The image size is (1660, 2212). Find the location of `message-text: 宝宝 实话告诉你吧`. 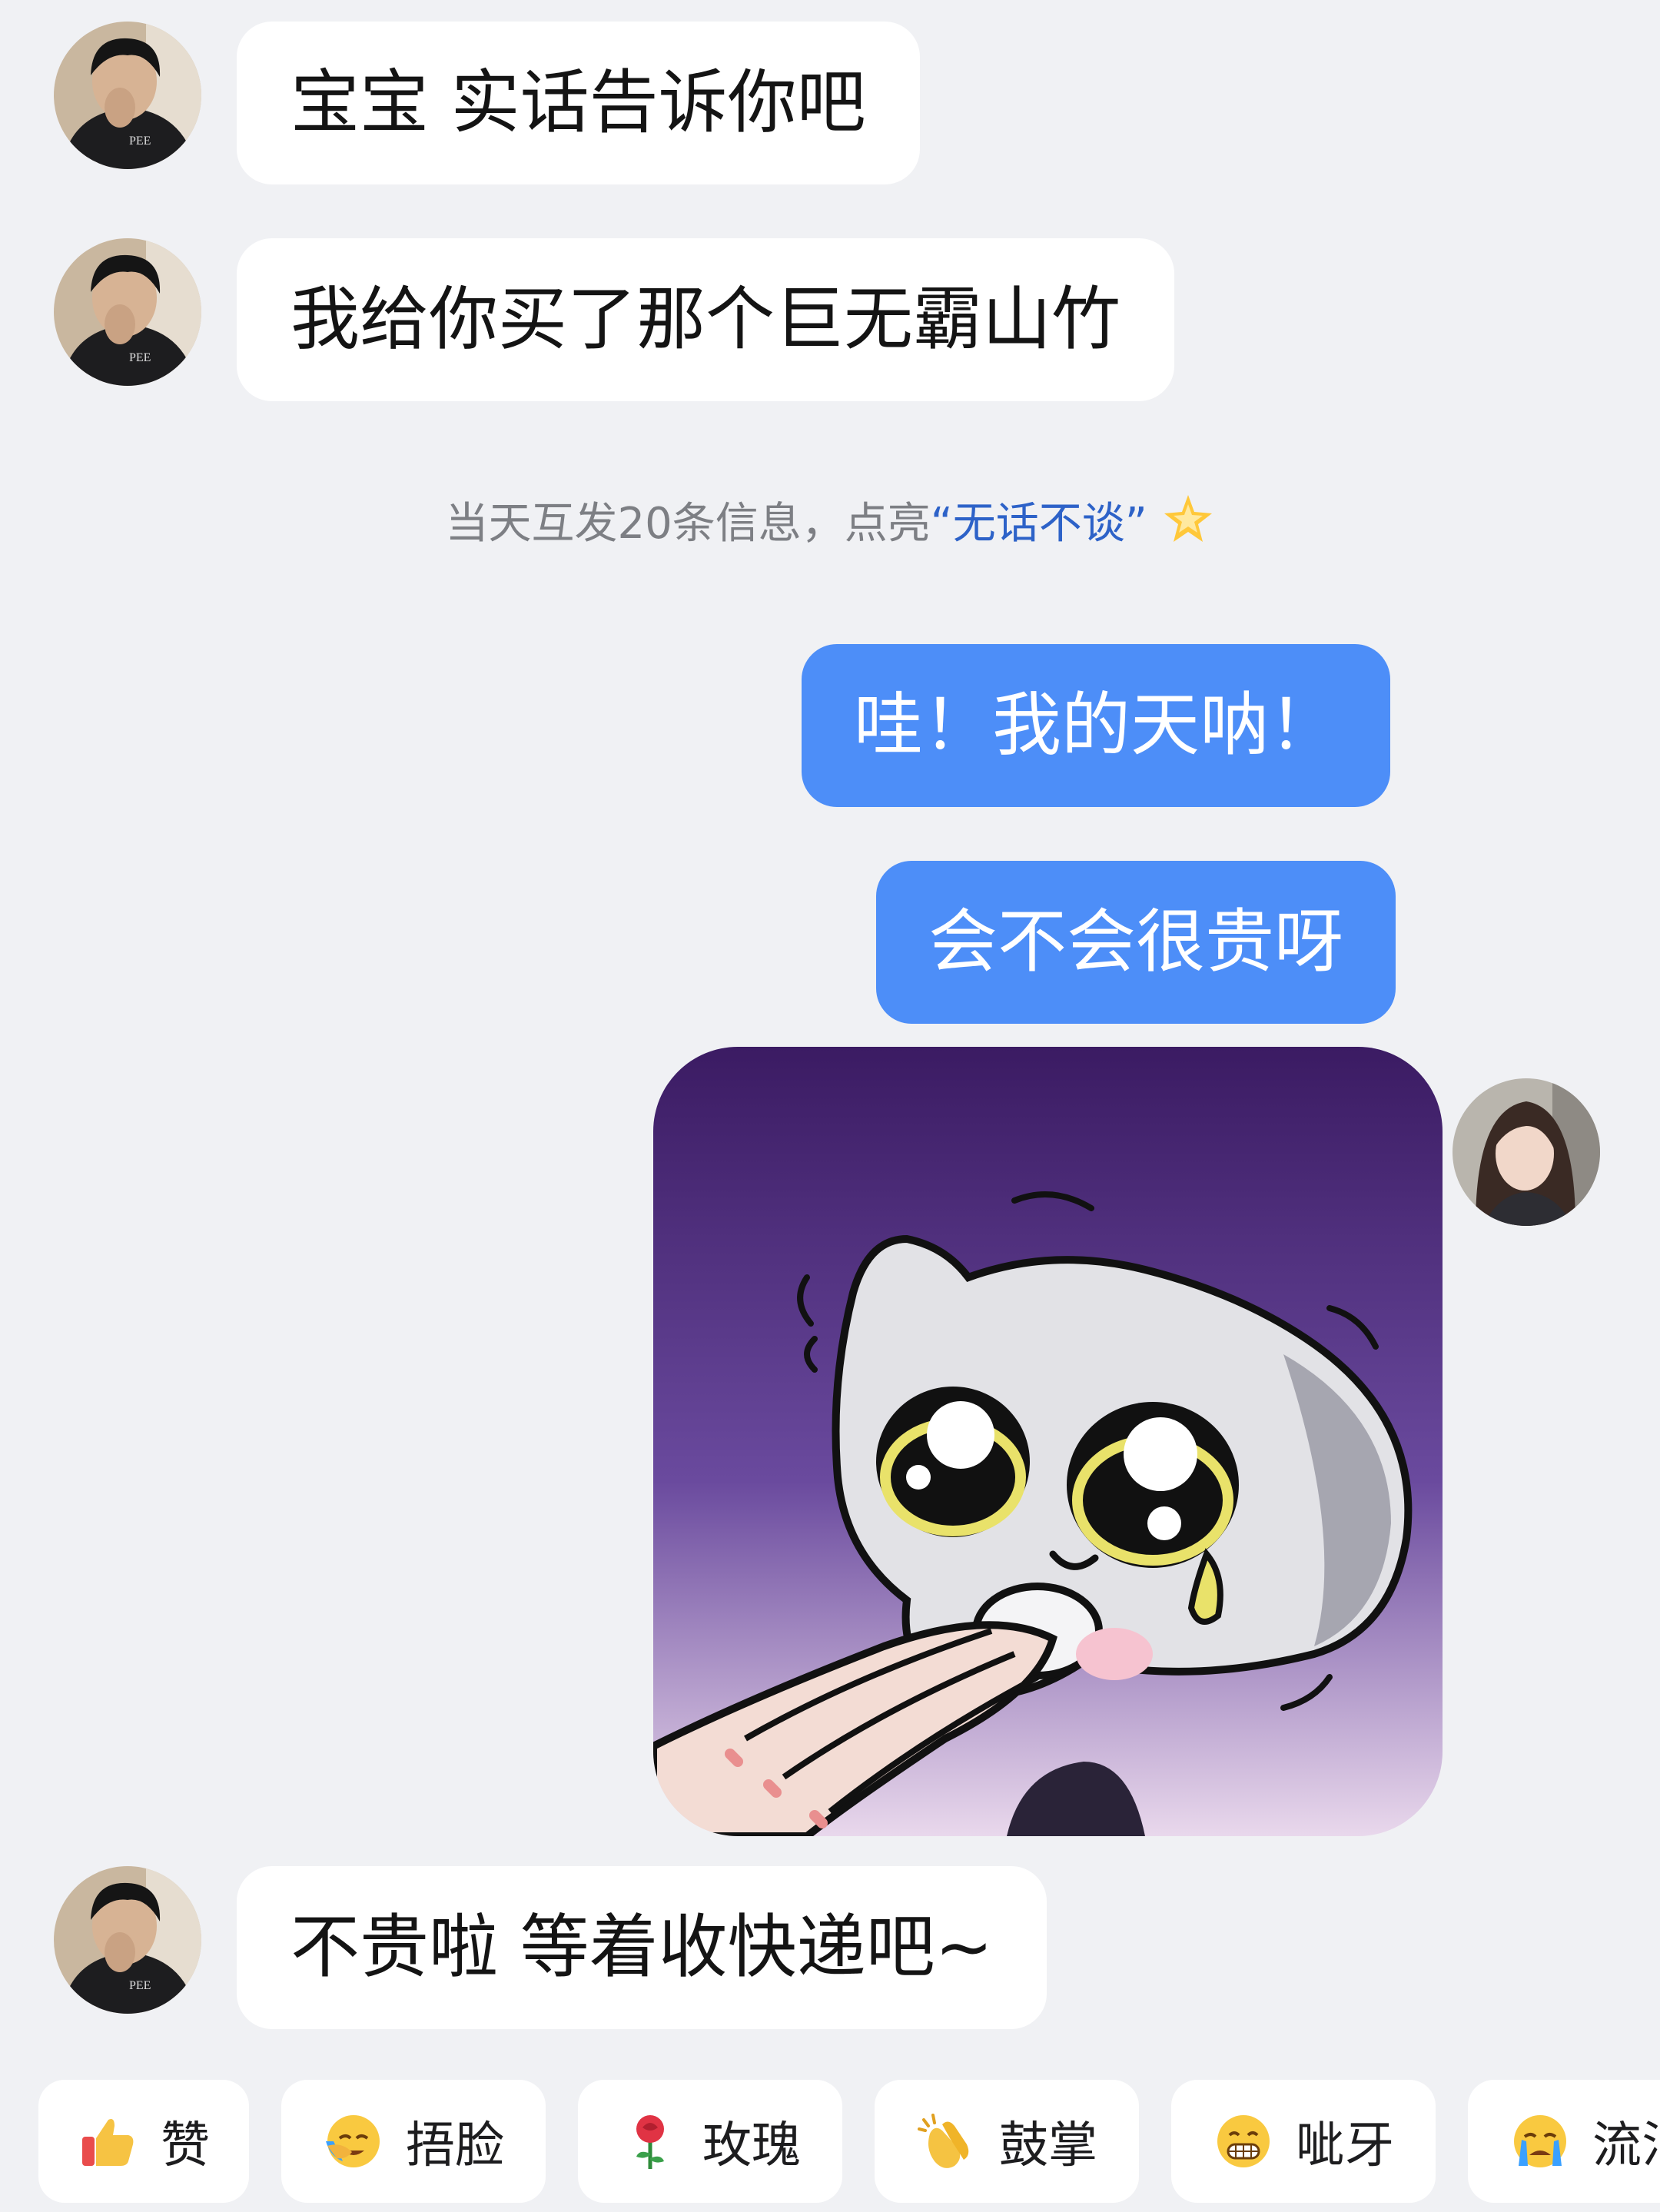

message-text: 宝宝 实话告诉你吧 is located at coordinates (578, 102).